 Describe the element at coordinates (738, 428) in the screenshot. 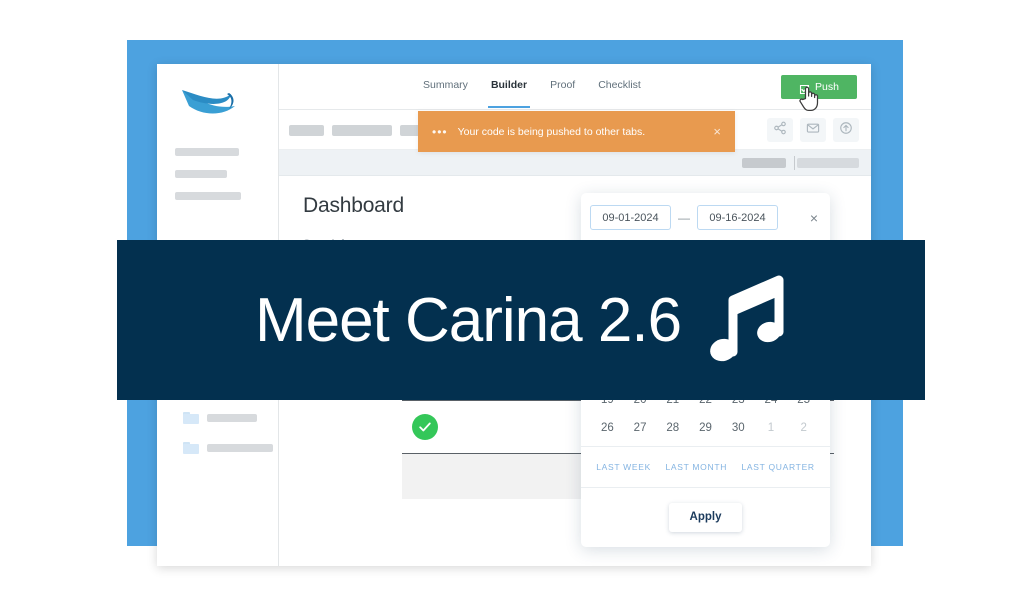

I see `calendar-day: 30` at that location.